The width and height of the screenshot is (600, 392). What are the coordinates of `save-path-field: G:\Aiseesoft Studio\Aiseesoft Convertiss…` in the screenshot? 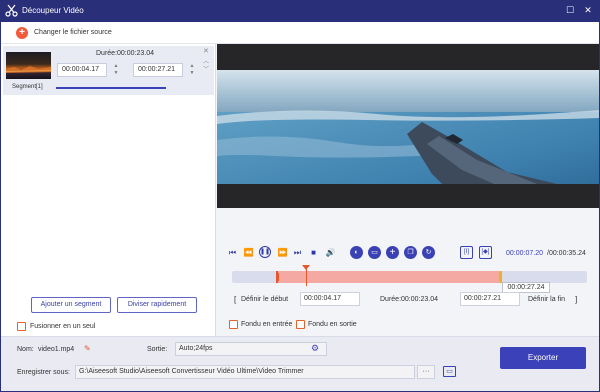 It's located at (245, 372).